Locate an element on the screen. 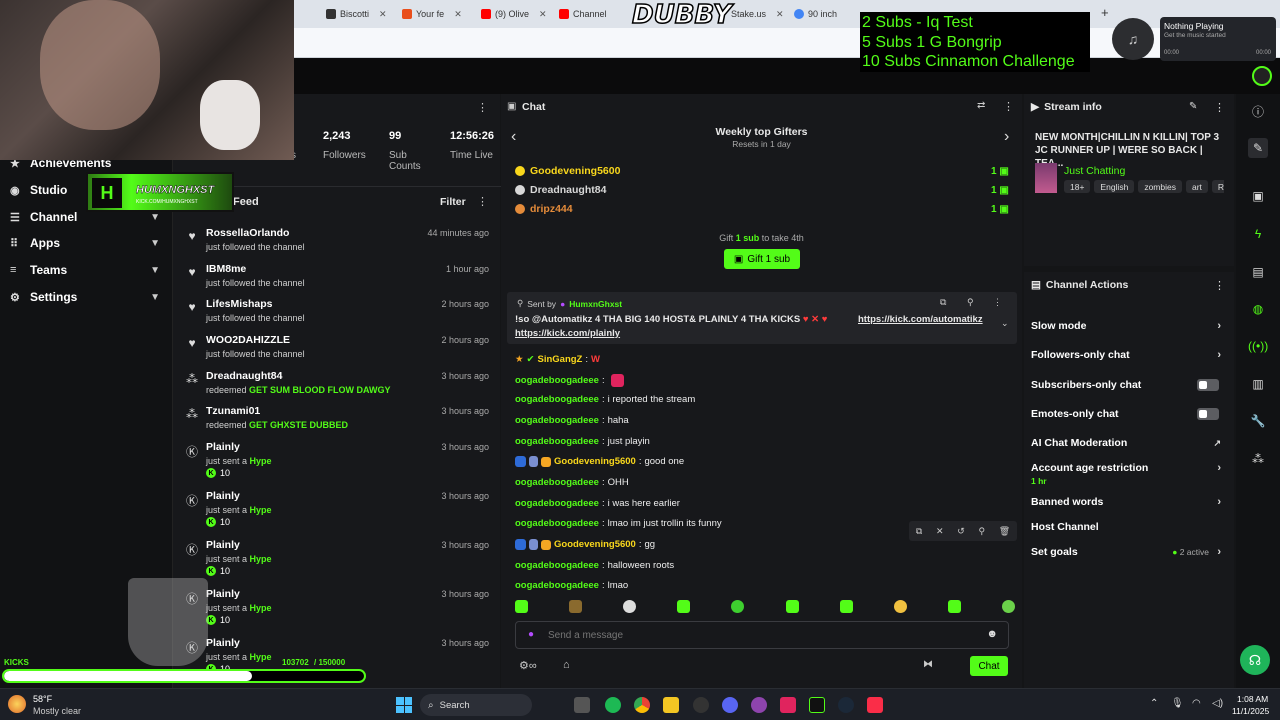 The width and height of the screenshot is (1280, 720). emoji-icon: ☻ is located at coordinates (992, 634).